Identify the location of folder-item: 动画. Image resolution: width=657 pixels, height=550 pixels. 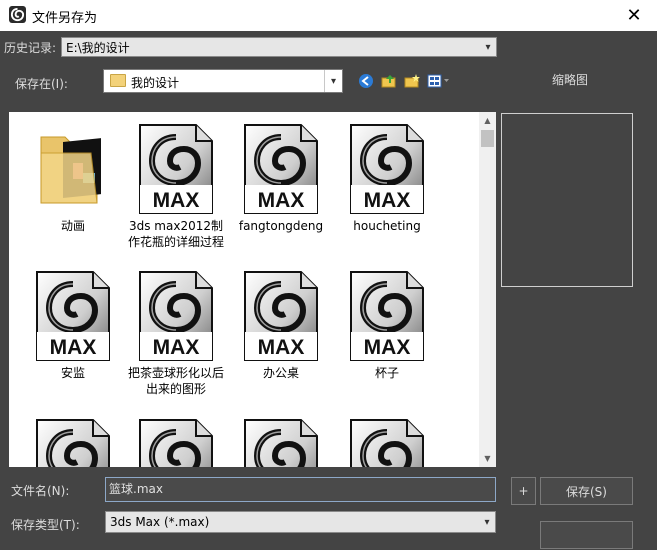
(73, 178).